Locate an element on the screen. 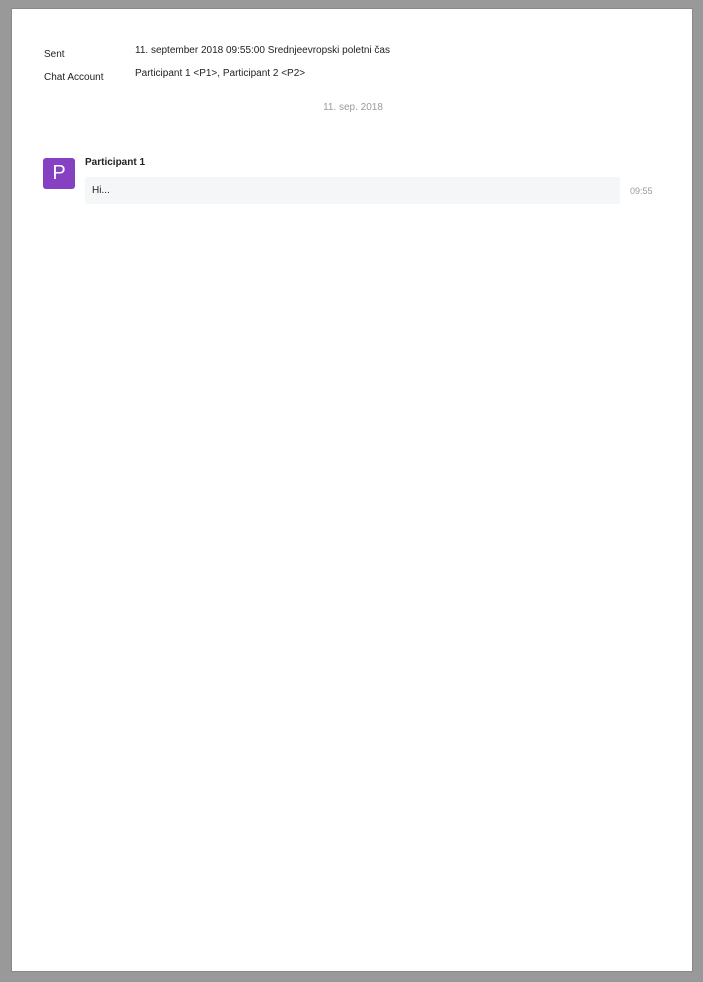  chat-account-value: Participant 1 <P1>, Participant 2 <P2> is located at coordinates (220, 73).